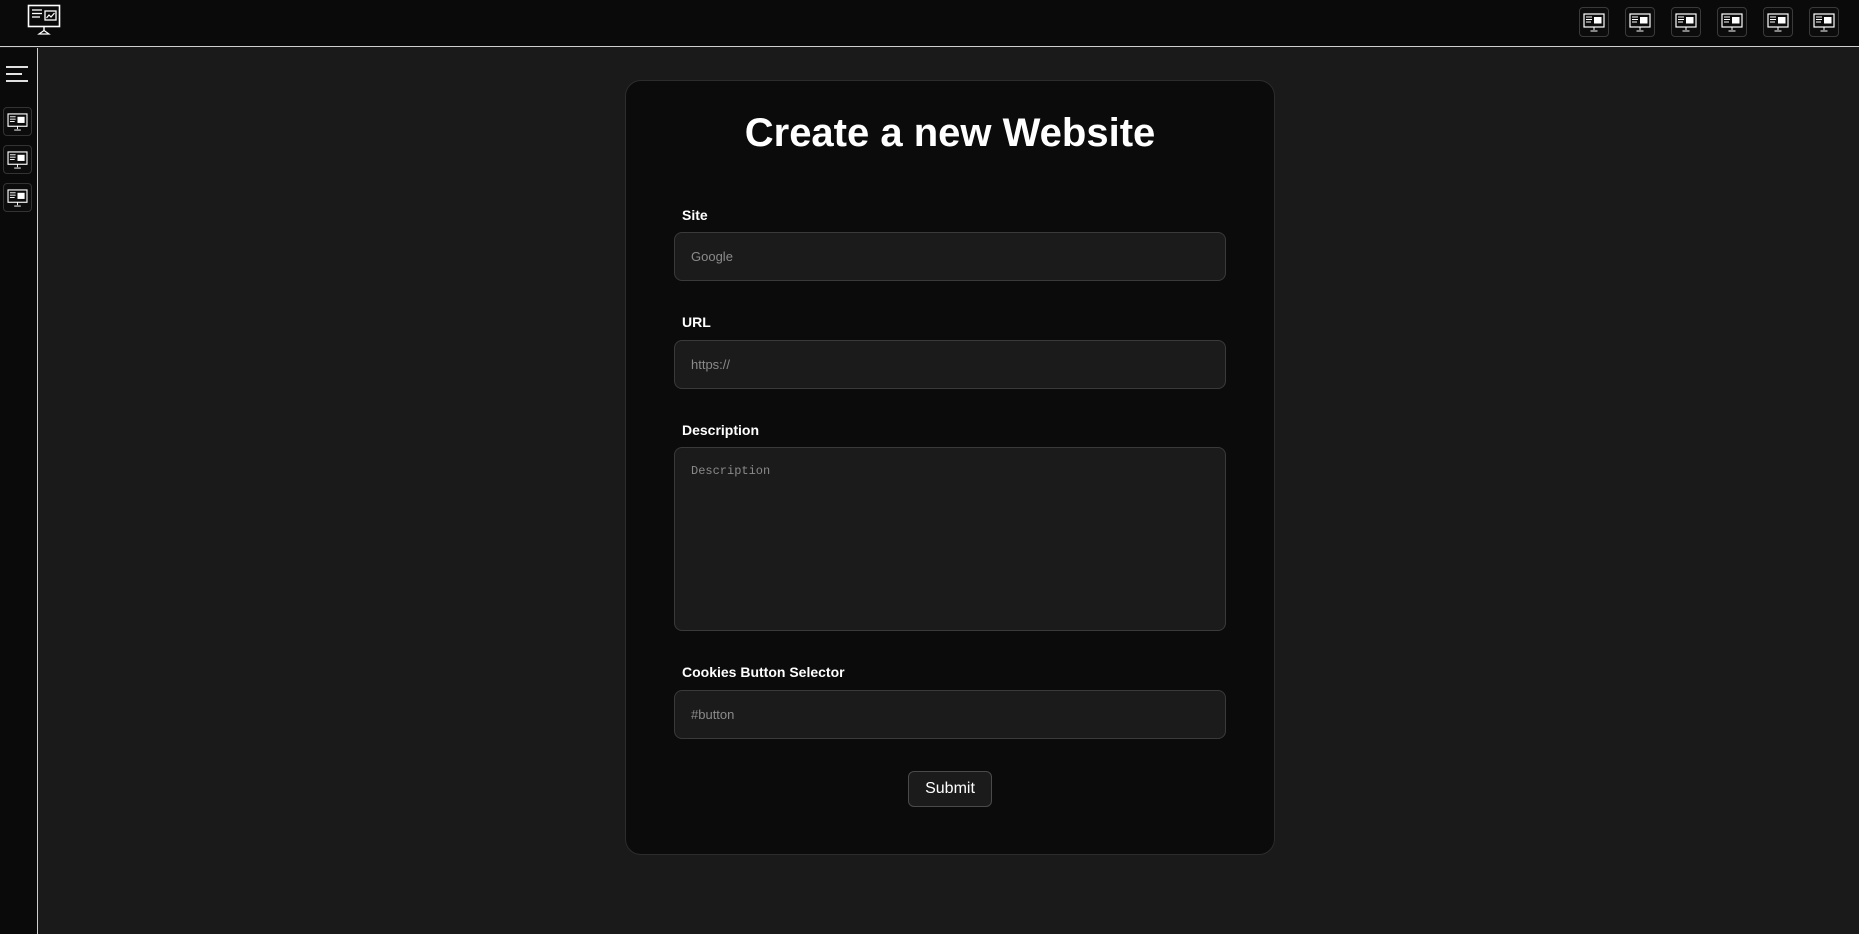 Image resolution: width=1859 pixels, height=934 pixels. I want to click on site-label: Site, so click(695, 215).